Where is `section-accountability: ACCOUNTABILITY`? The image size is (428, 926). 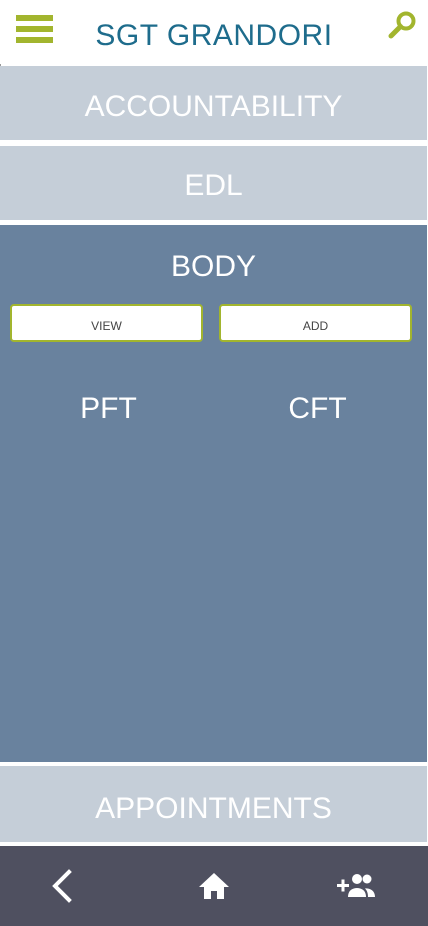 section-accountability: ACCOUNTABILITY is located at coordinates (213, 103).